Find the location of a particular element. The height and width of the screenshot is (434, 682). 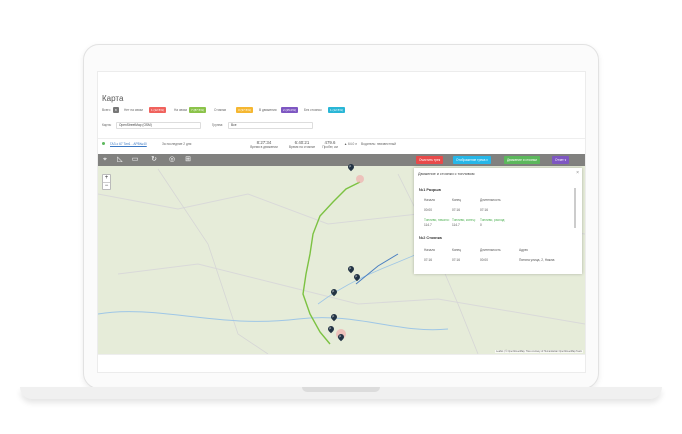

map-select-label: Карта: is located at coordinates (107, 125).